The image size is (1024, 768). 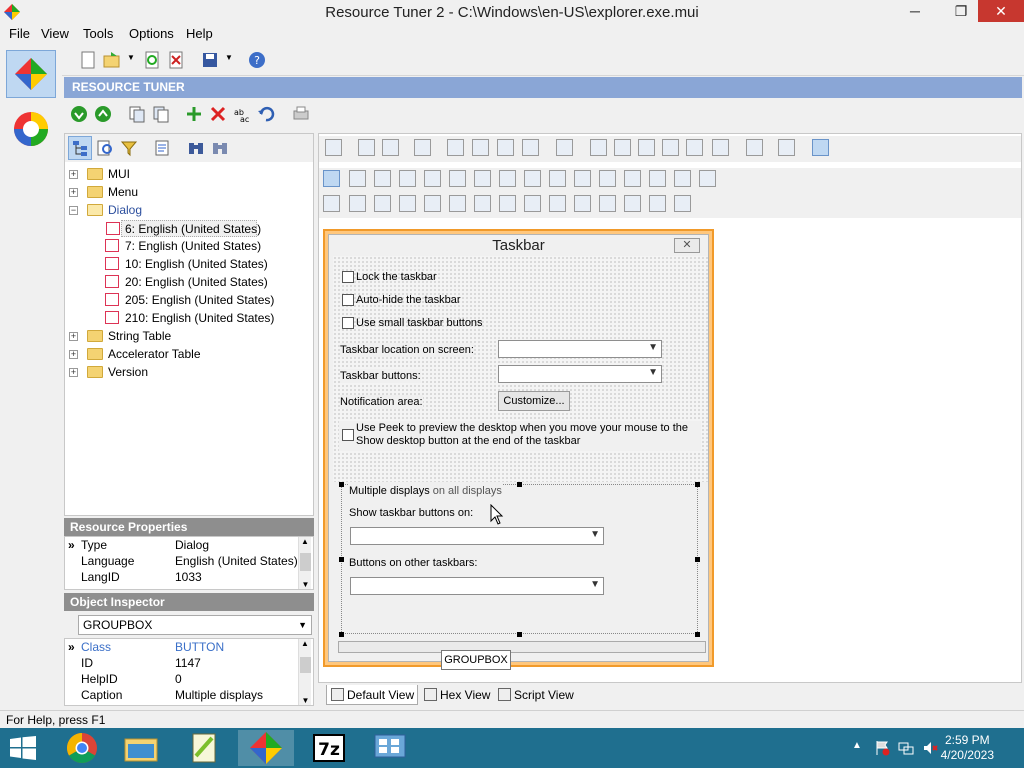 I want to click on resize-handle-tr, so click(x=697, y=484).